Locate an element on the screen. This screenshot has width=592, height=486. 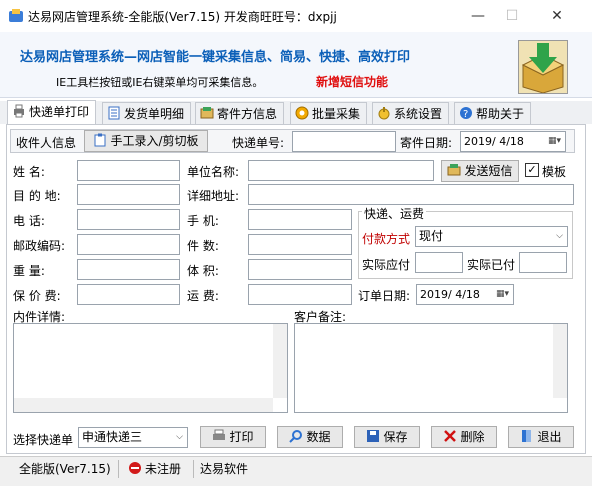
freight-input is located at coordinates (300, 294).